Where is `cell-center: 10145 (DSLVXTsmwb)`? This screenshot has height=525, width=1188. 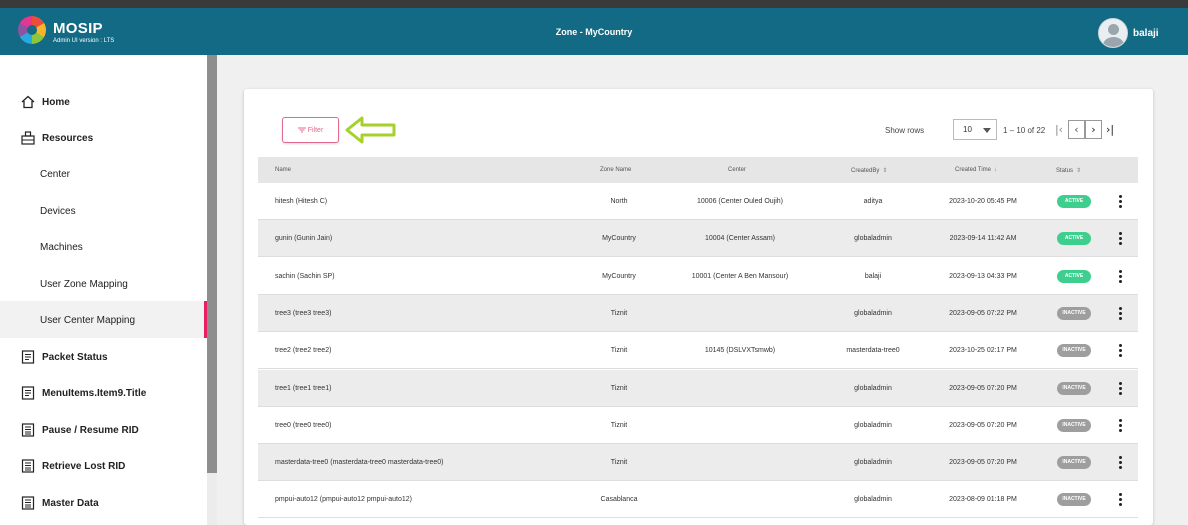
cell-center: 10145 (DSLVXTsmwb) is located at coordinates (740, 351).